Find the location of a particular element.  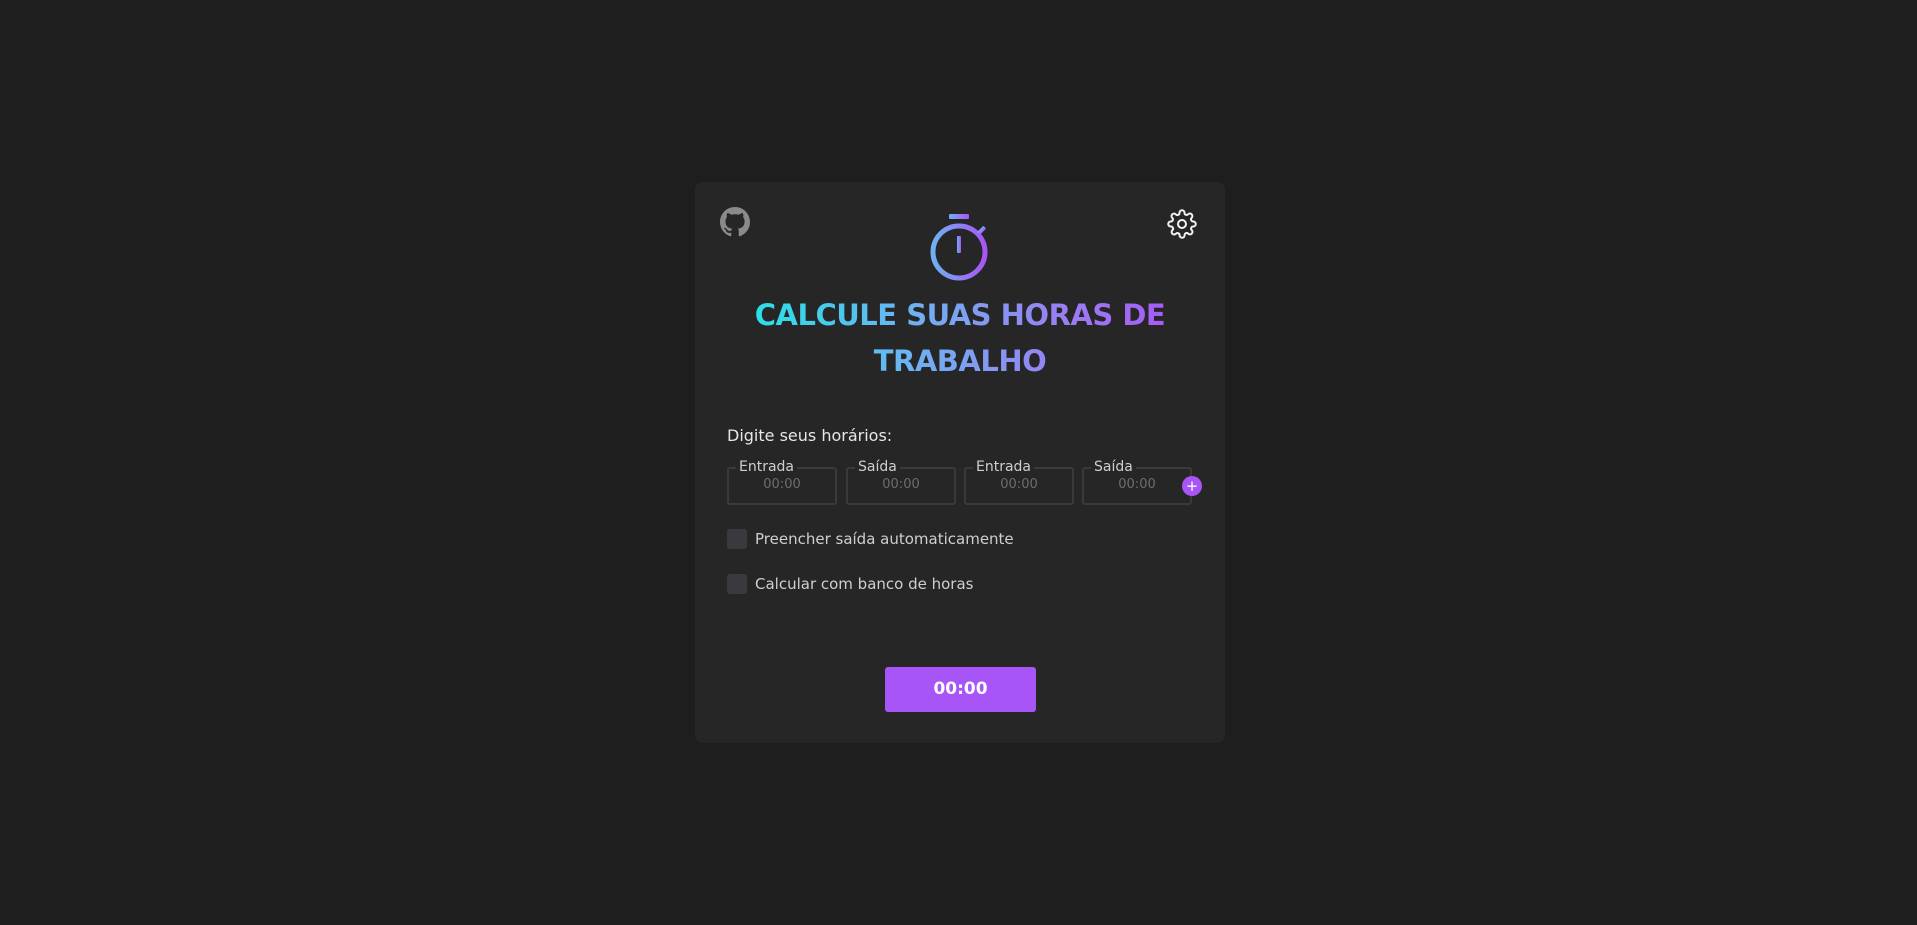

auto-fill-option: Preencher saída automaticamente is located at coordinates (870, 539).